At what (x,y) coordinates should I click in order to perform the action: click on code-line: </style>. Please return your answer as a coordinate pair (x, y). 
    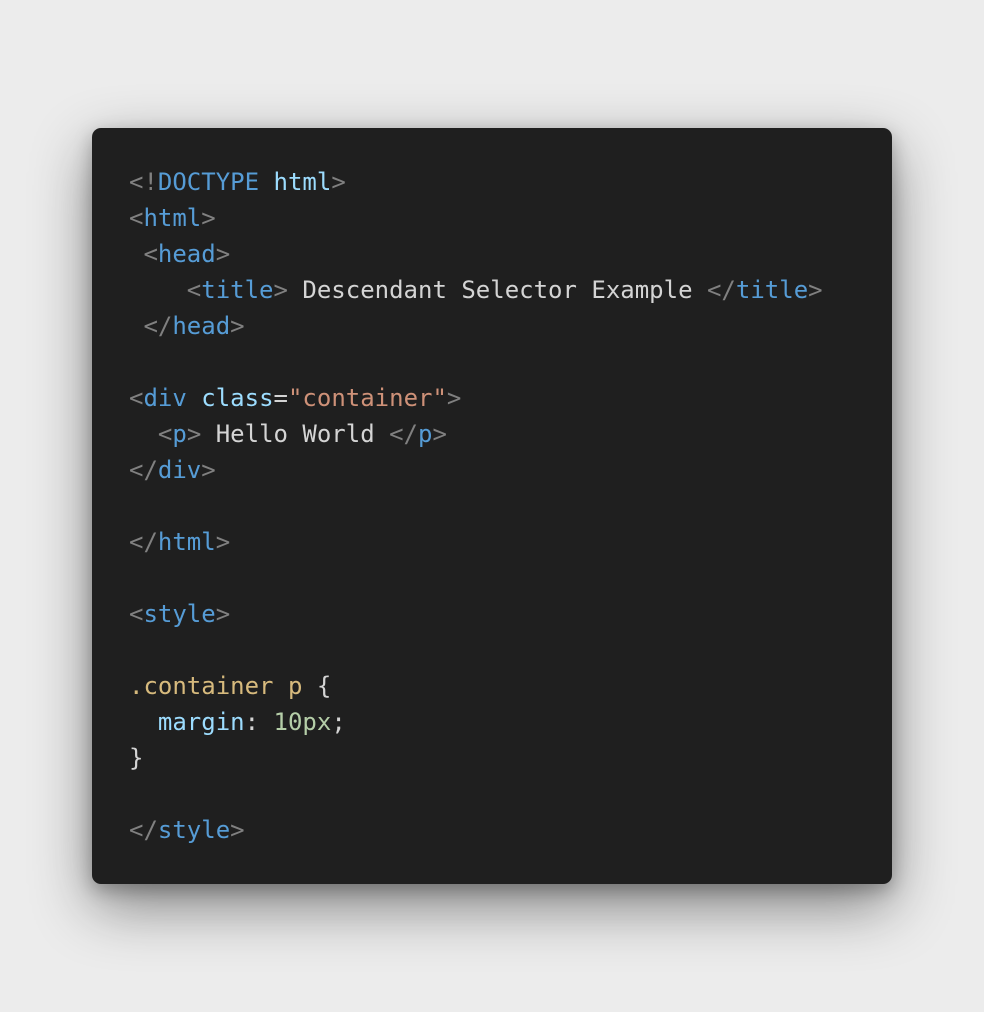
    Looking at the image, I should click on (476, 830).